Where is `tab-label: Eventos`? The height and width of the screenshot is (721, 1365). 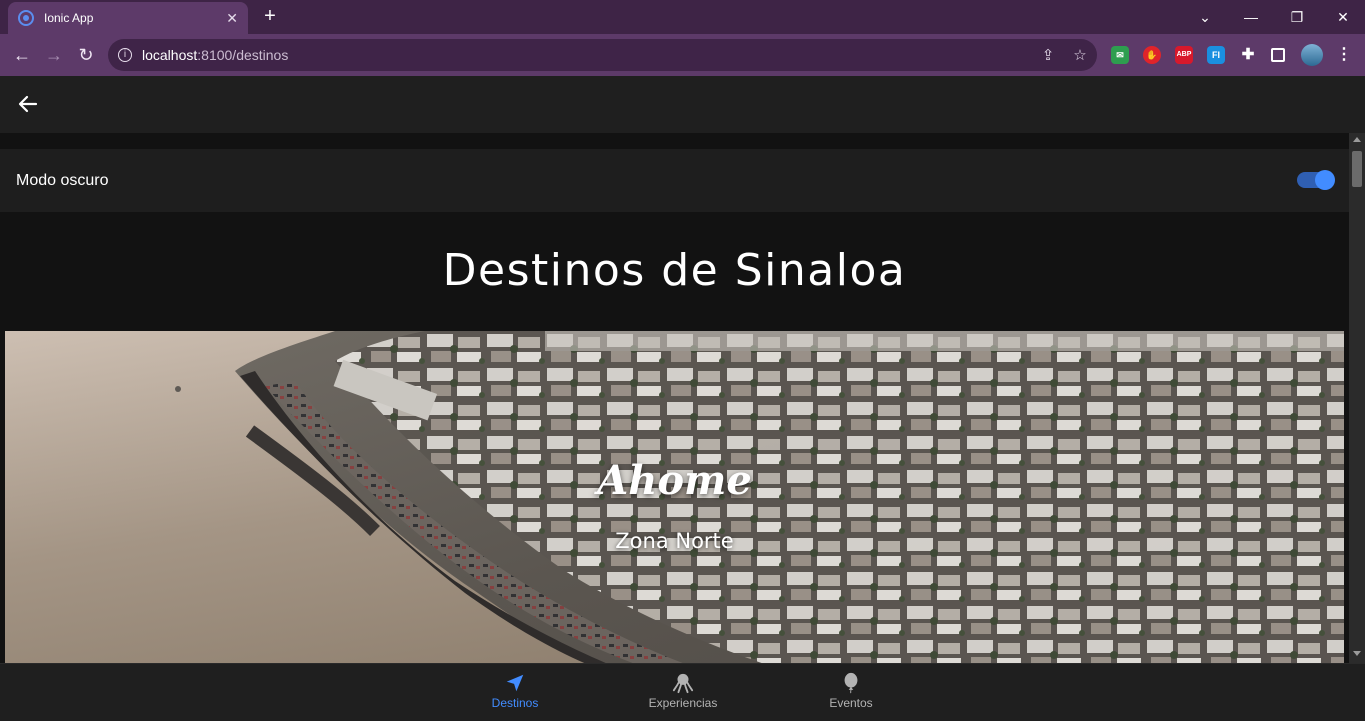 tab-label: Eventos is located at coordinates (851, 703).